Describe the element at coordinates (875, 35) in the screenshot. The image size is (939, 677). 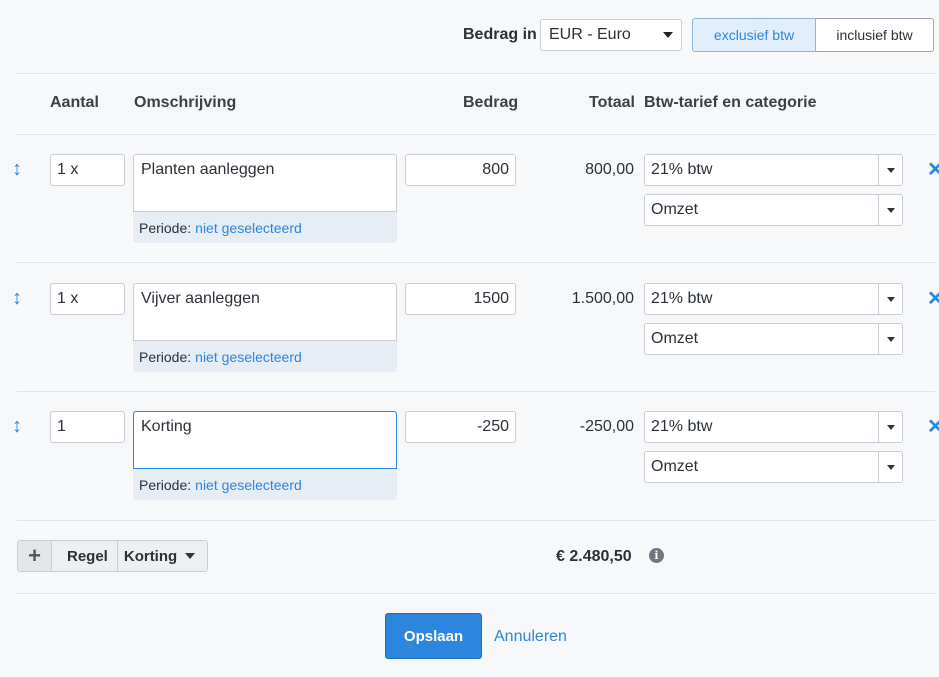
I see `inclusive-vat-option: inclusief btw` at that location.